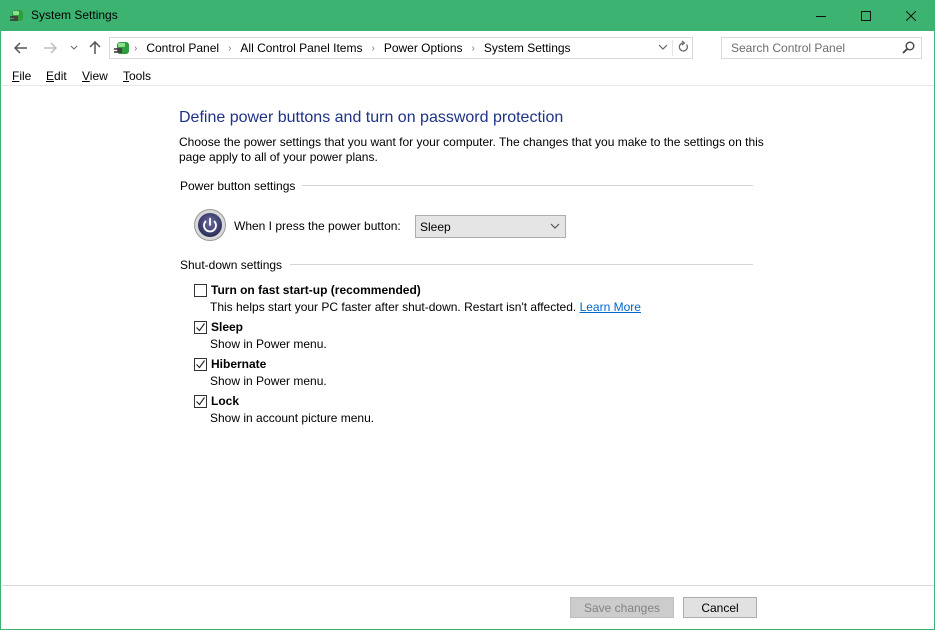 This screenshot has width=935, height=630. I want to click on forward-button, so click(50, 48).